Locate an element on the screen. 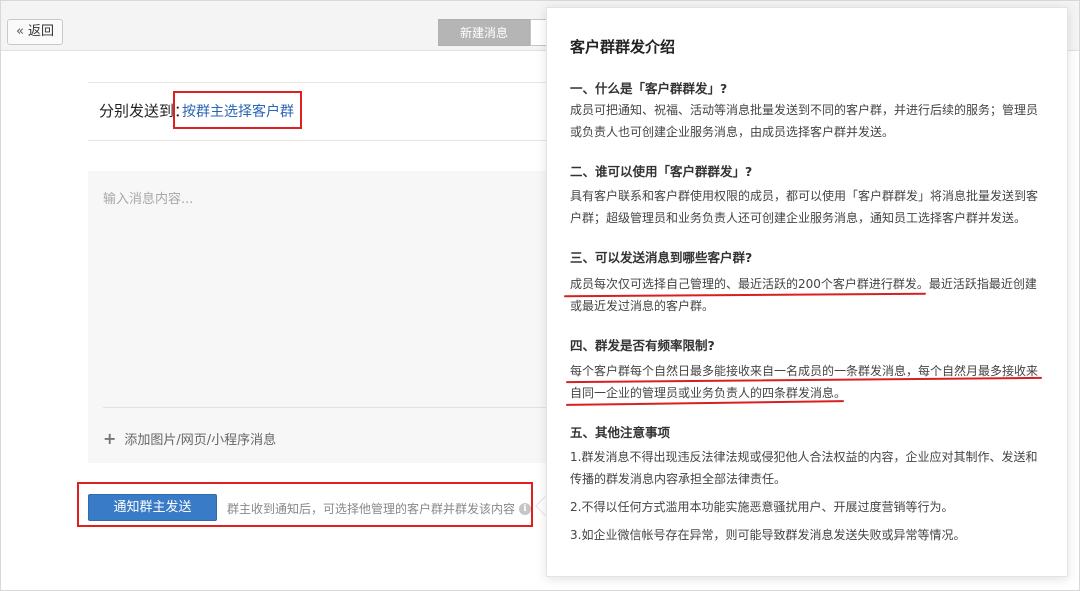  add-media-button: + 添加图片/网页/小程序消息 is located at coordinates (189, 438).